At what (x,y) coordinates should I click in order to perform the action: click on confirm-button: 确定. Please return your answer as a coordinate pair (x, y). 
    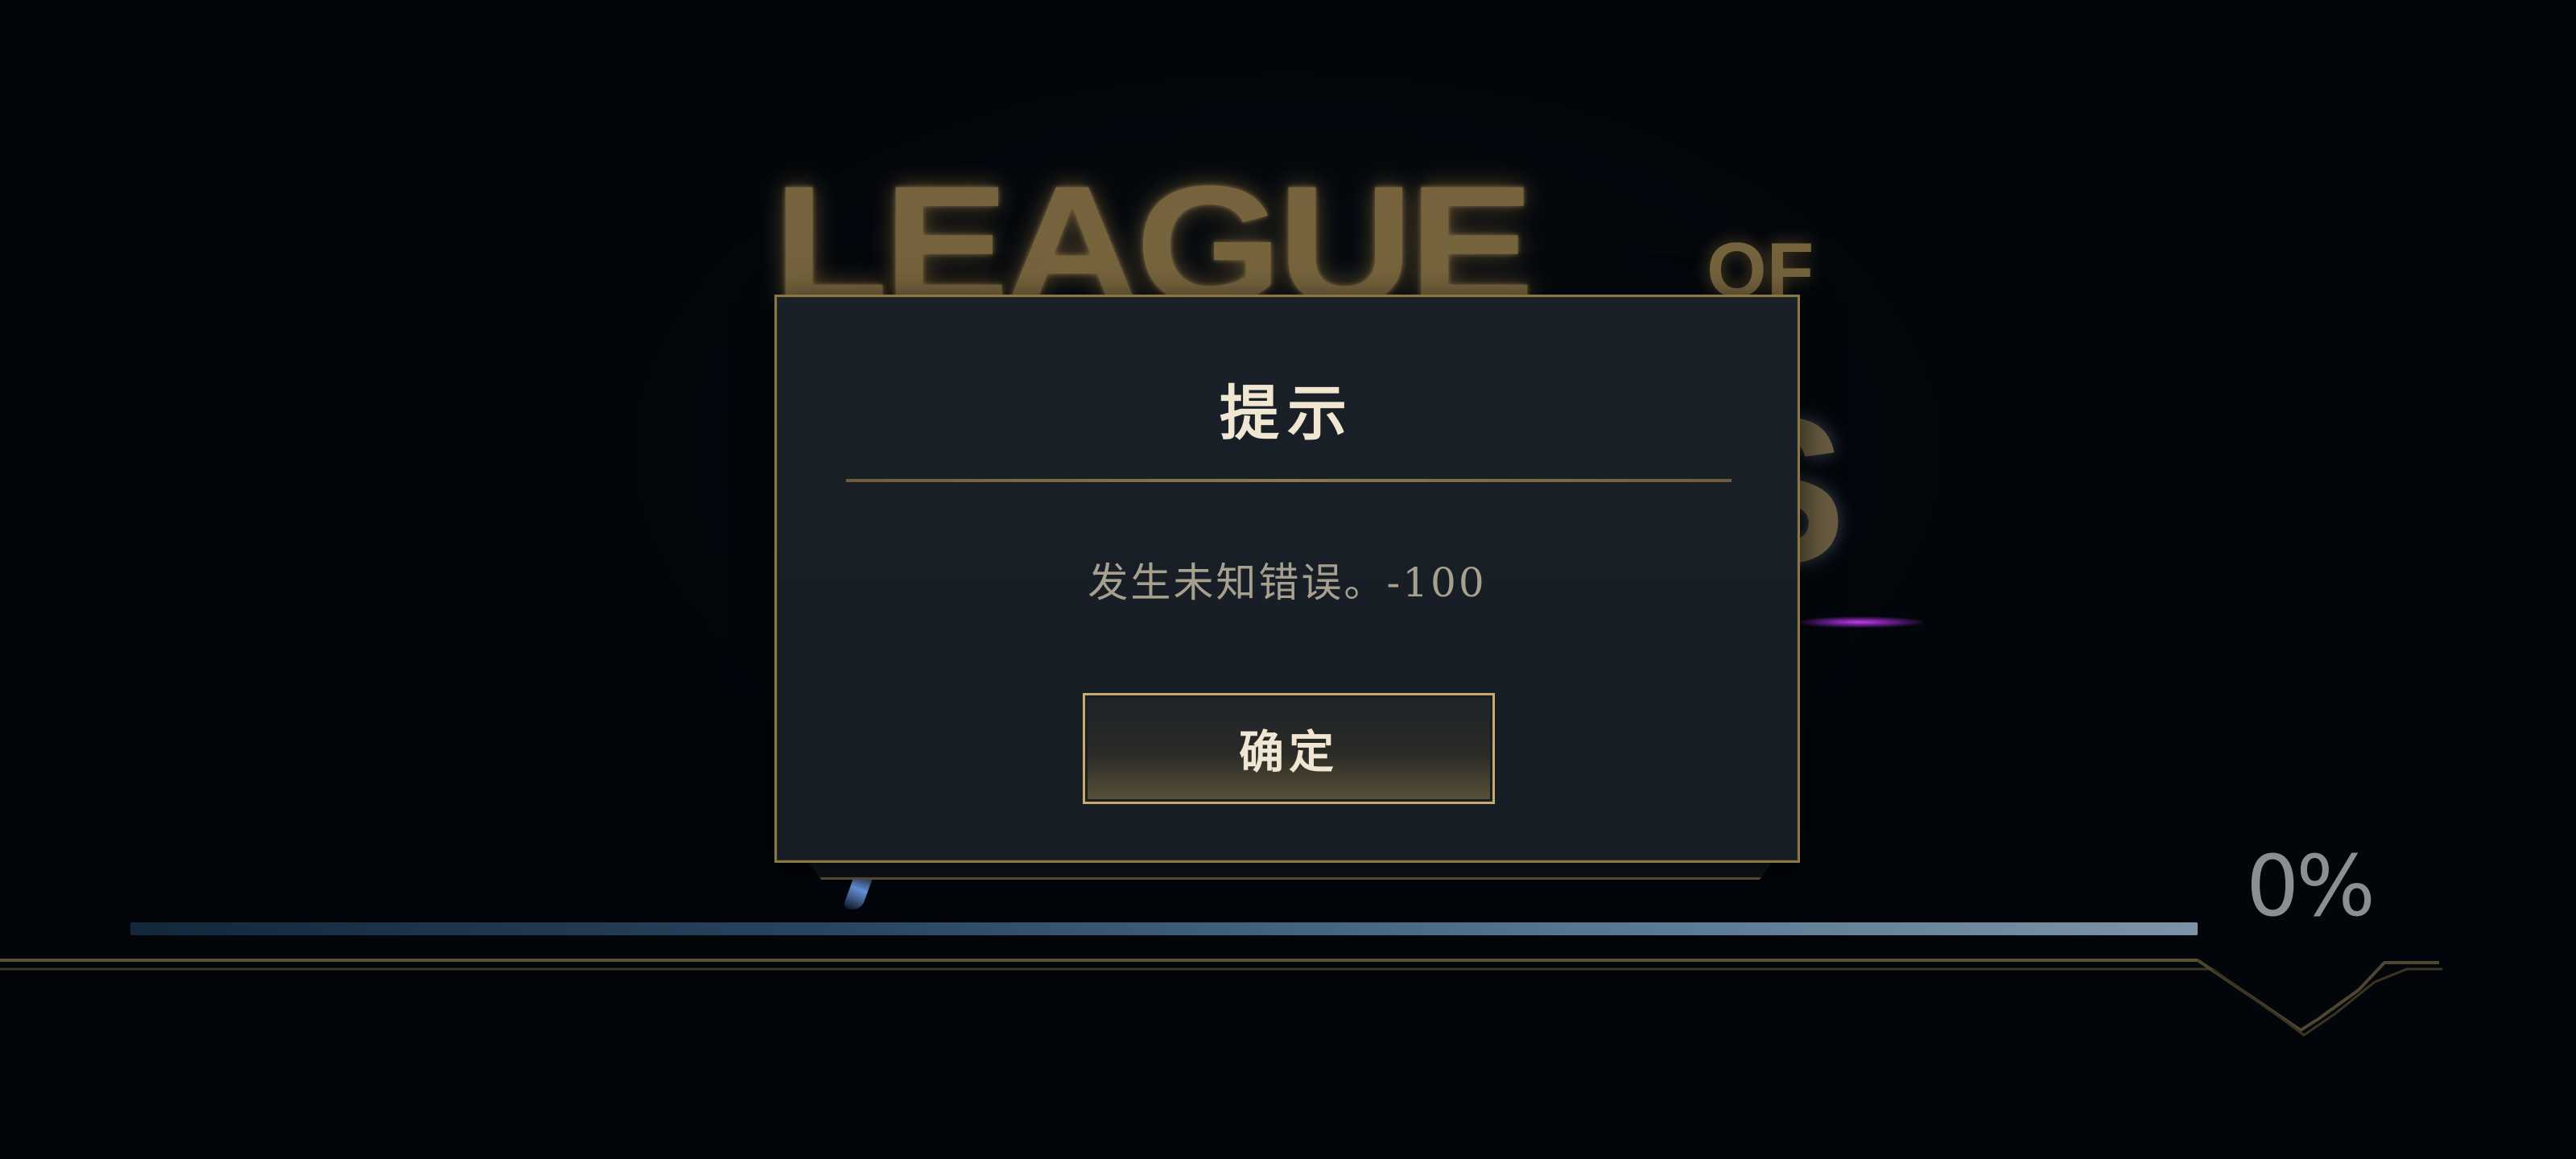
    Looking at the image, I should click on (1289, 748).